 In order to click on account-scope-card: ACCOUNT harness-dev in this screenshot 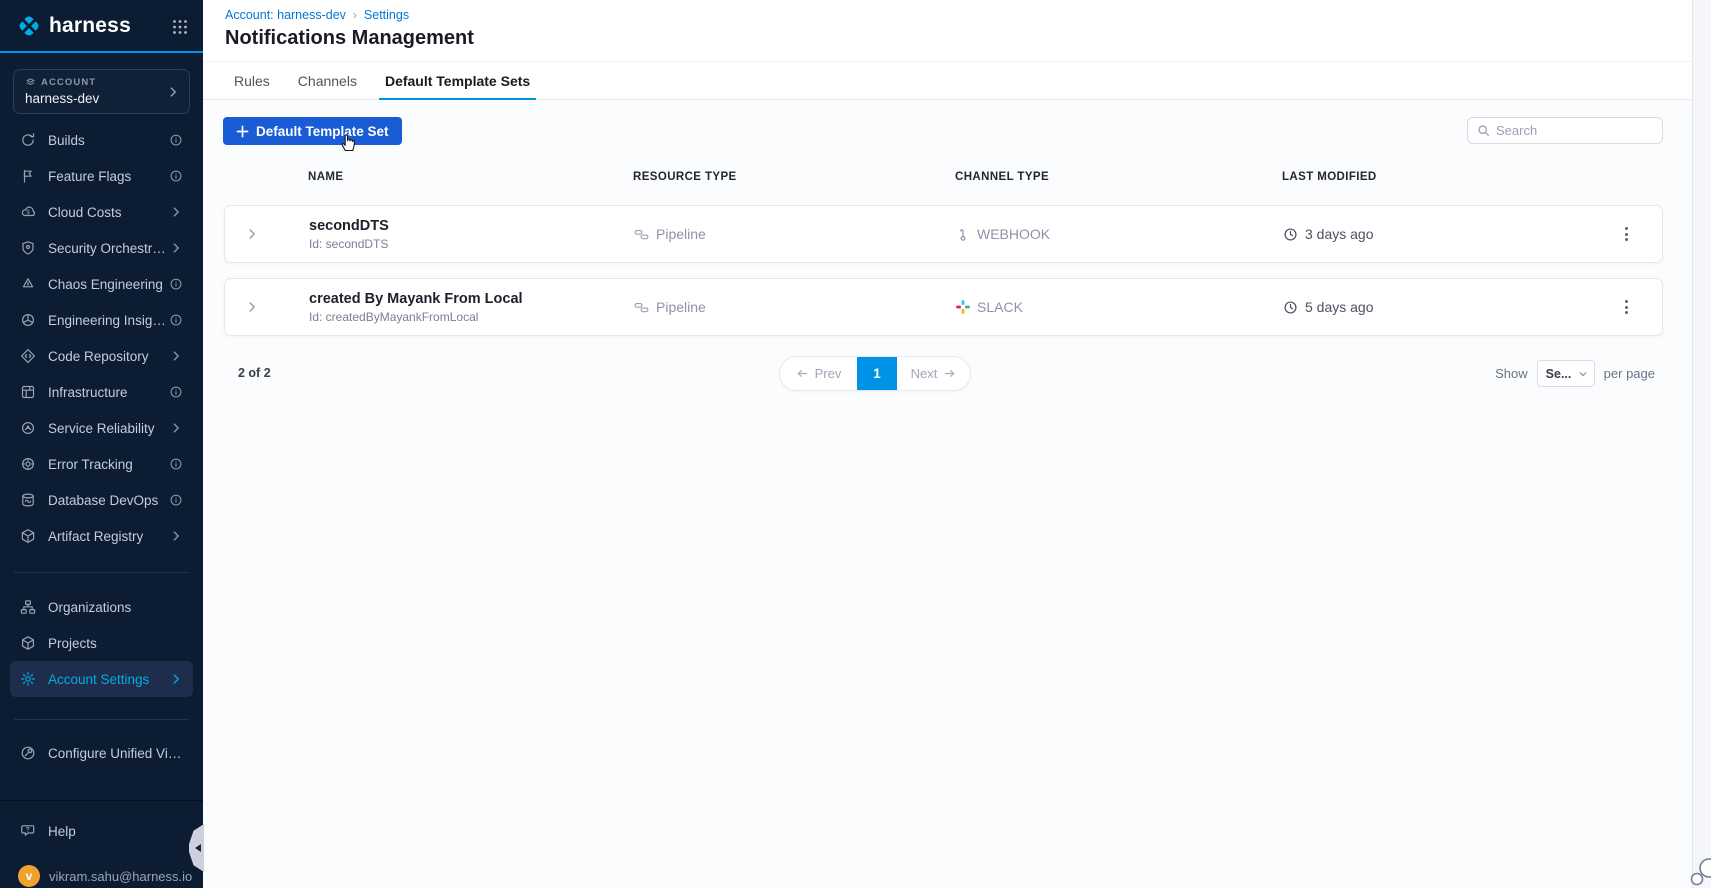, I will do `click(101, 91)`.